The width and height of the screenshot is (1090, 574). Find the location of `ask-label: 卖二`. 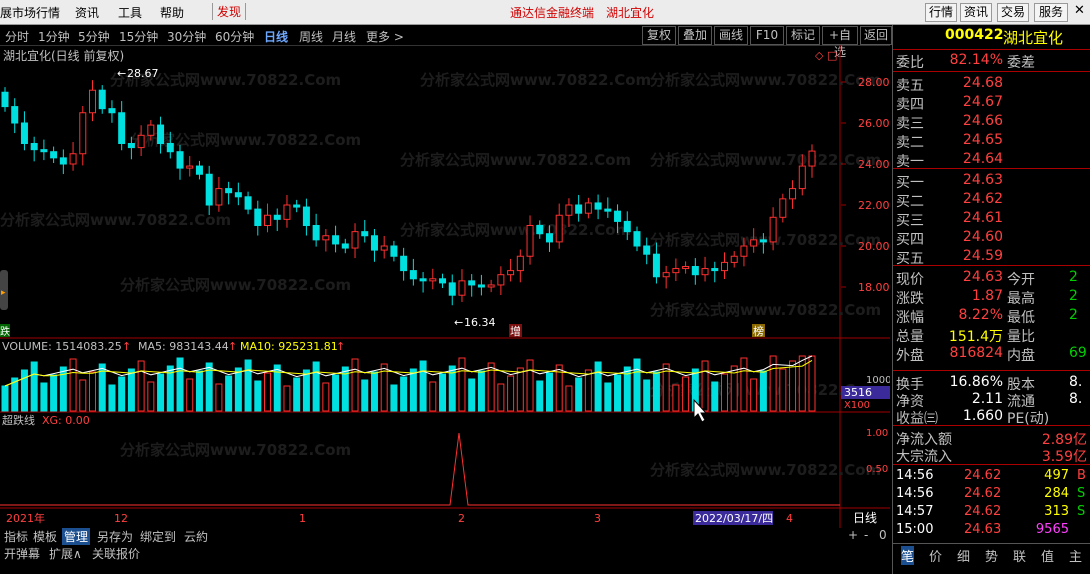

ask-label: 卖二 is located at coordinates (910, 143).